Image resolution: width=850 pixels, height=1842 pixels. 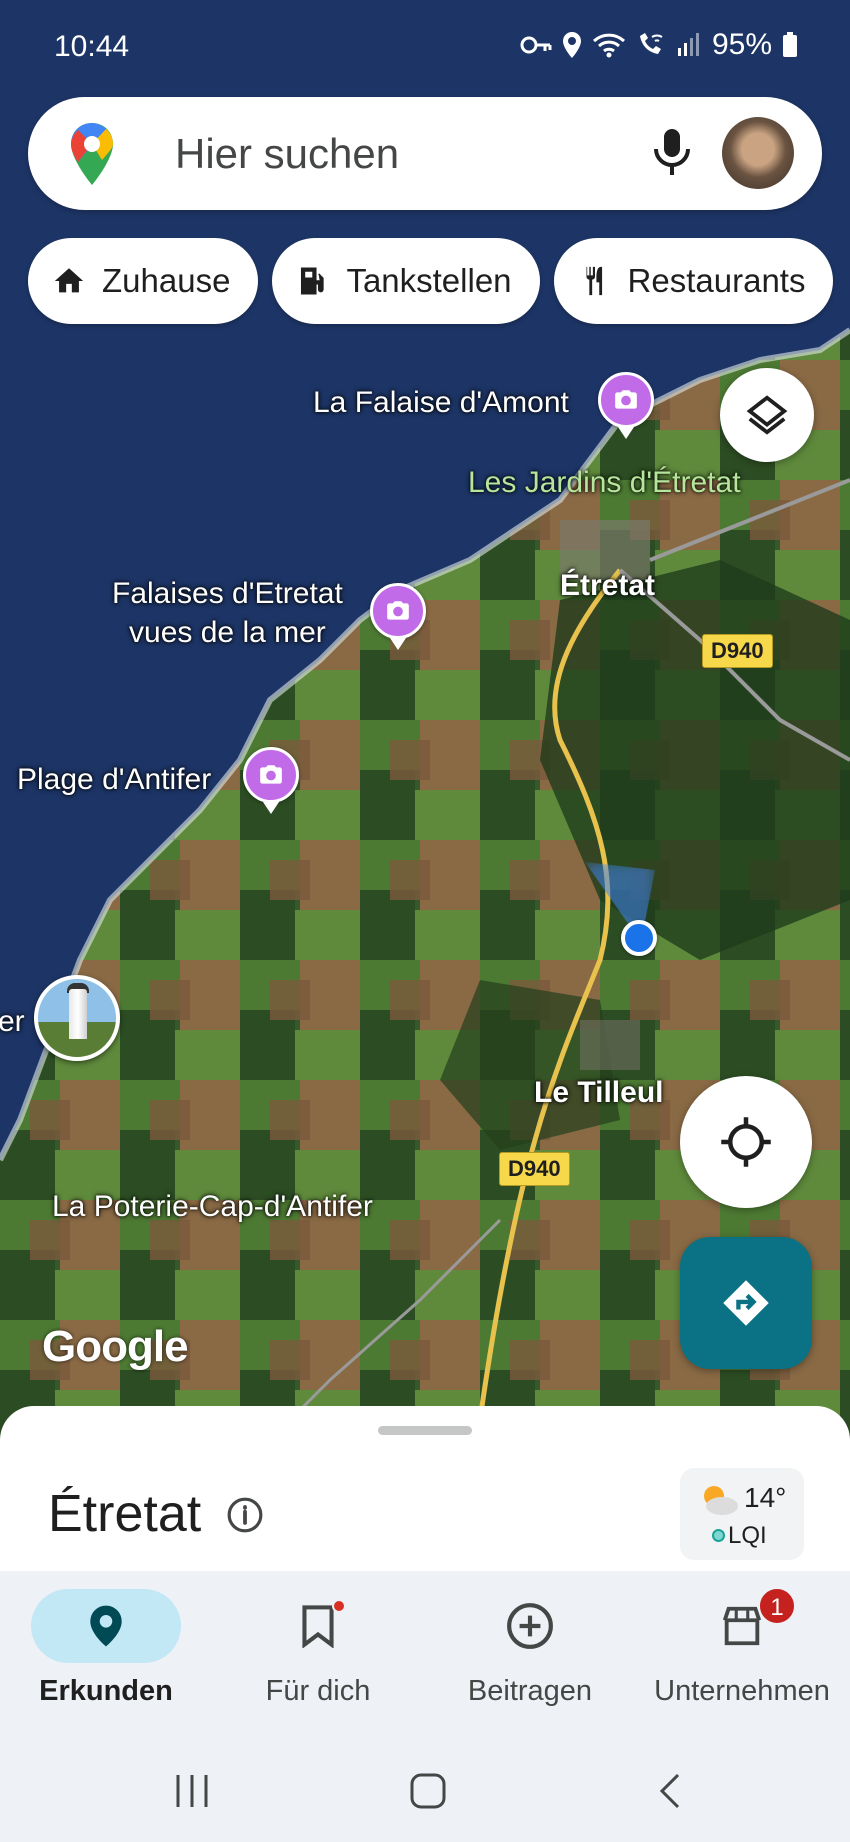 What do you see at coordinates (12, 1021) in the screenshot?
I see `label-partial-left: er` at bounding box center [12, 1021].